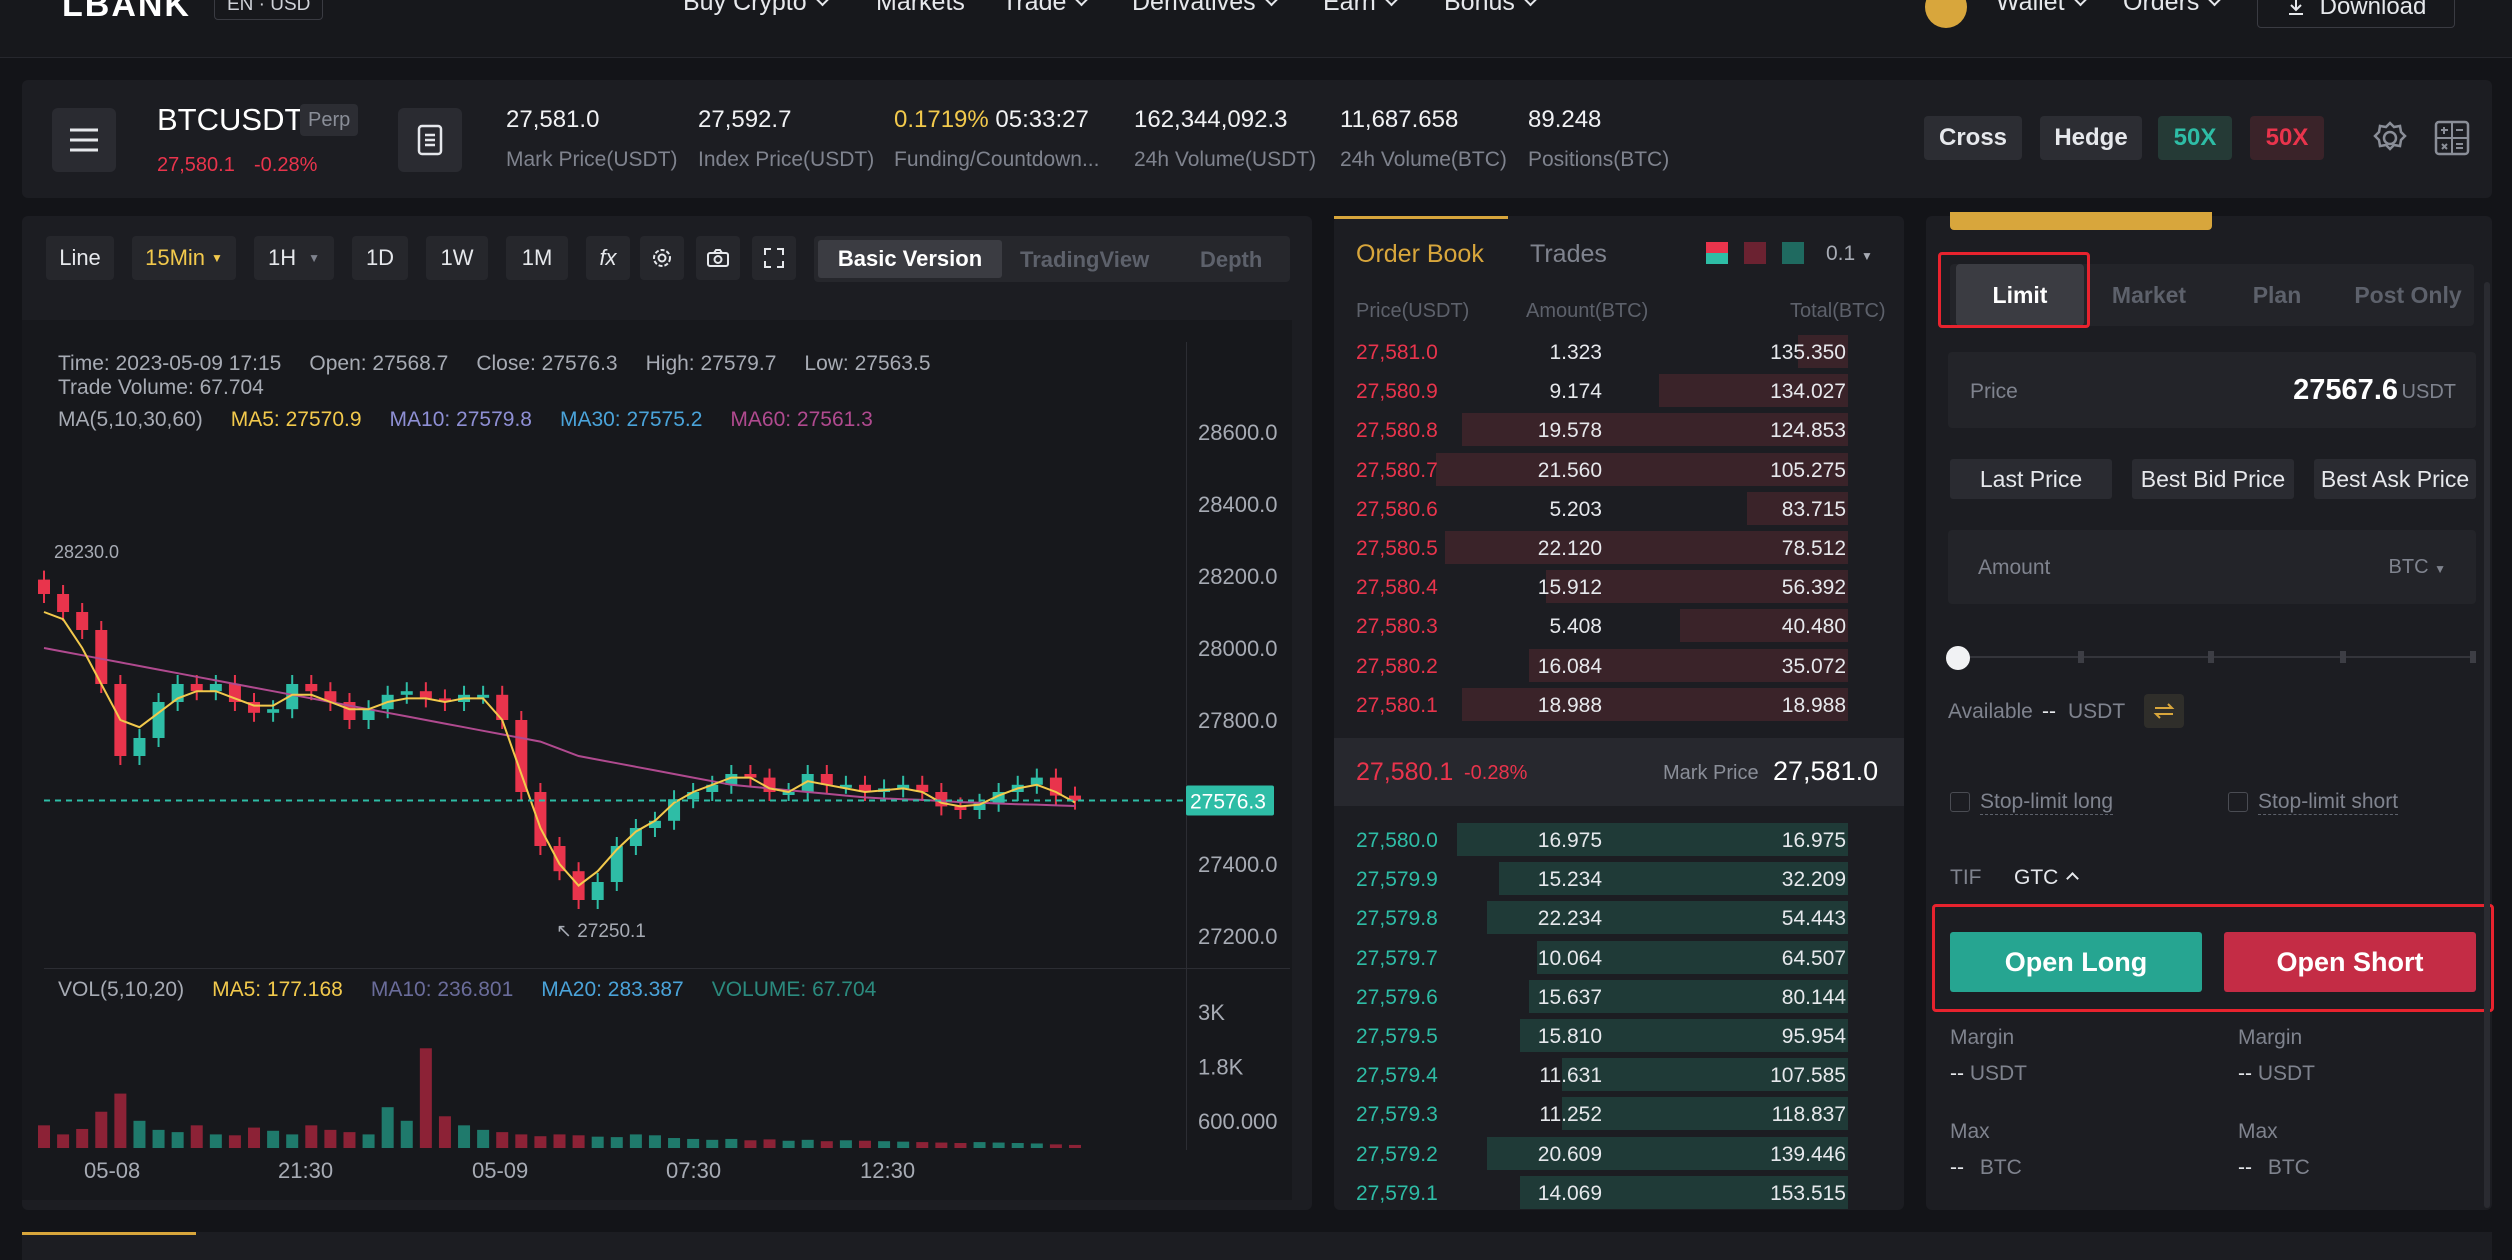 This screenshot has height=1260, width=2512. I want to click on bid-row: 27,579.6 15.637 80.144, so click(1614, 996).